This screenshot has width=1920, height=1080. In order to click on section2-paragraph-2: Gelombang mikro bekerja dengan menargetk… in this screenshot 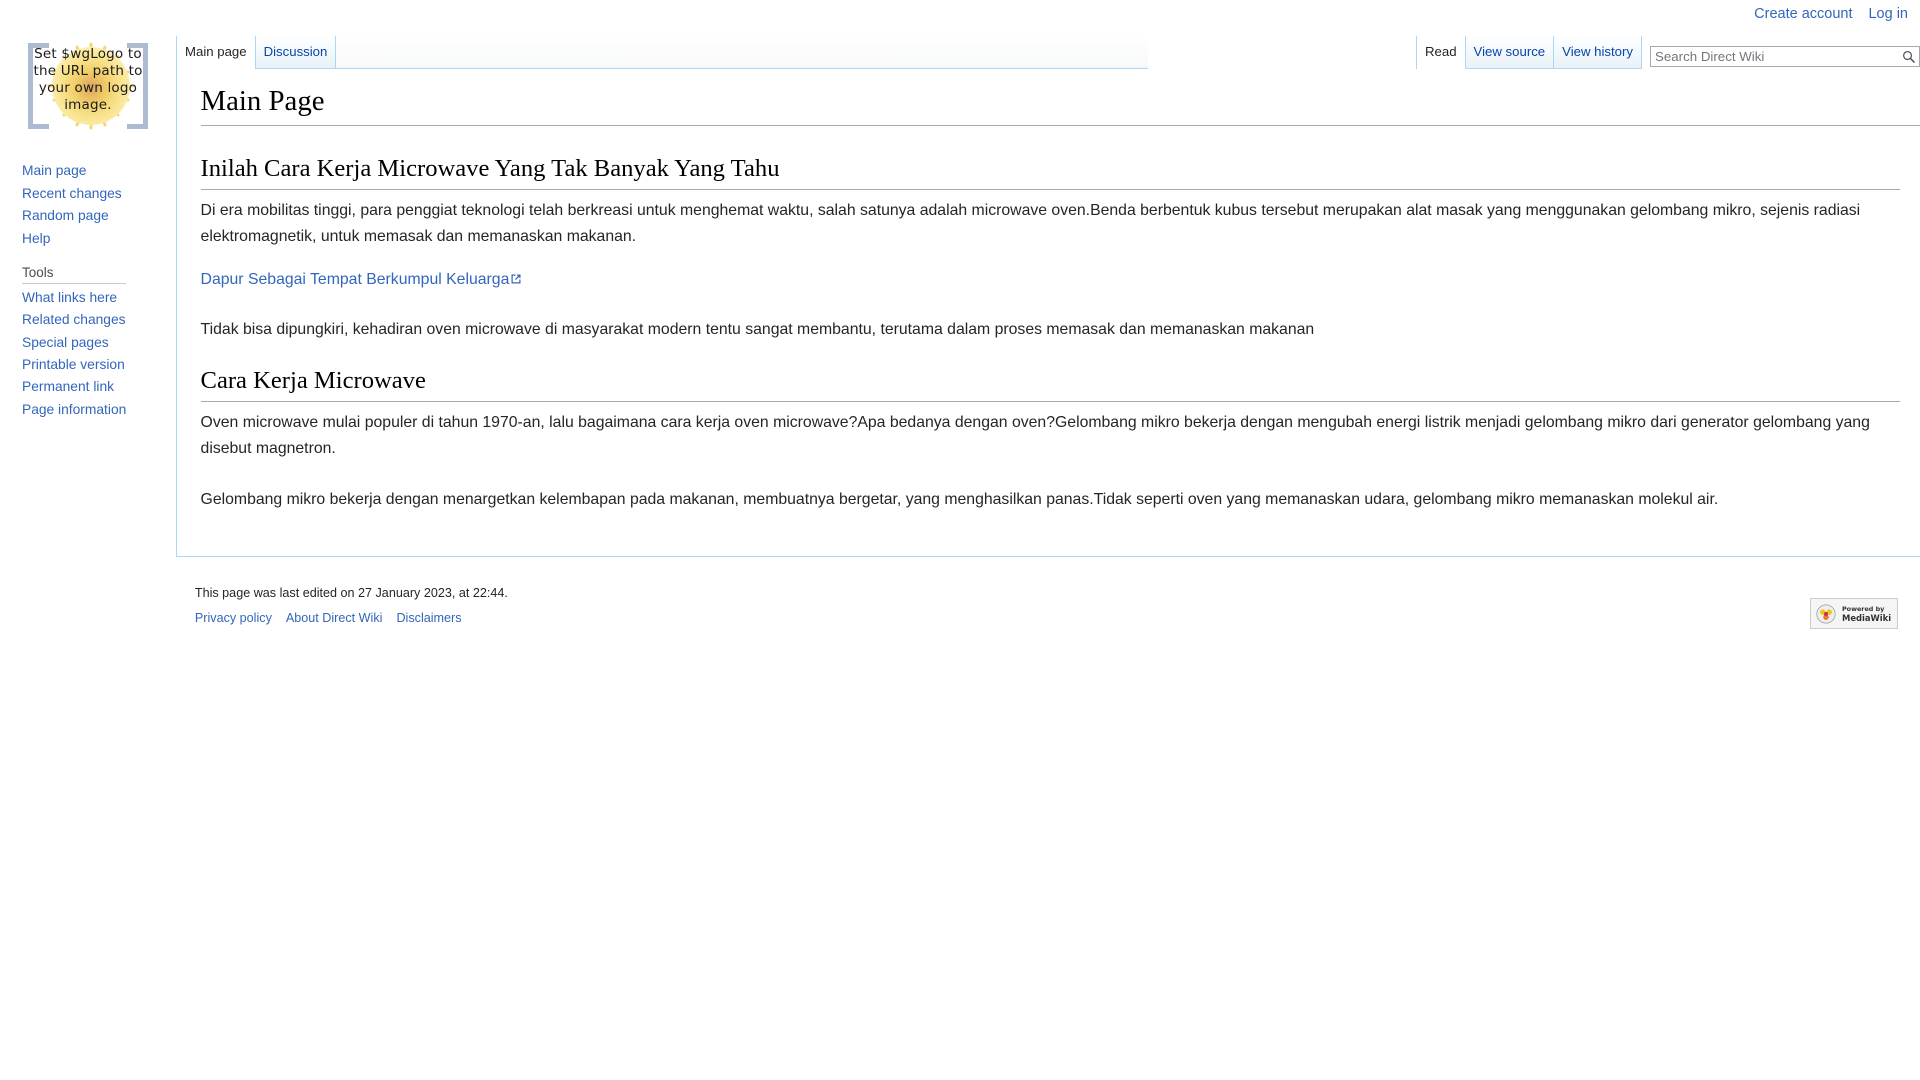, I will do `click(959, 499)`.